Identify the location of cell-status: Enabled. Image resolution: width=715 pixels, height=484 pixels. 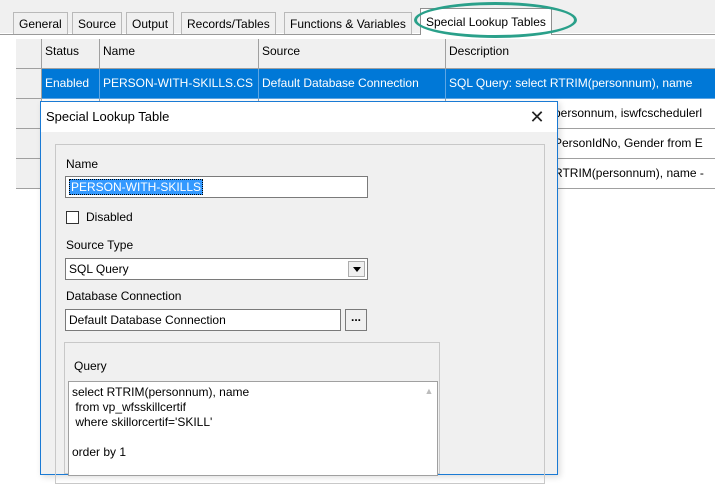
(71, 84).